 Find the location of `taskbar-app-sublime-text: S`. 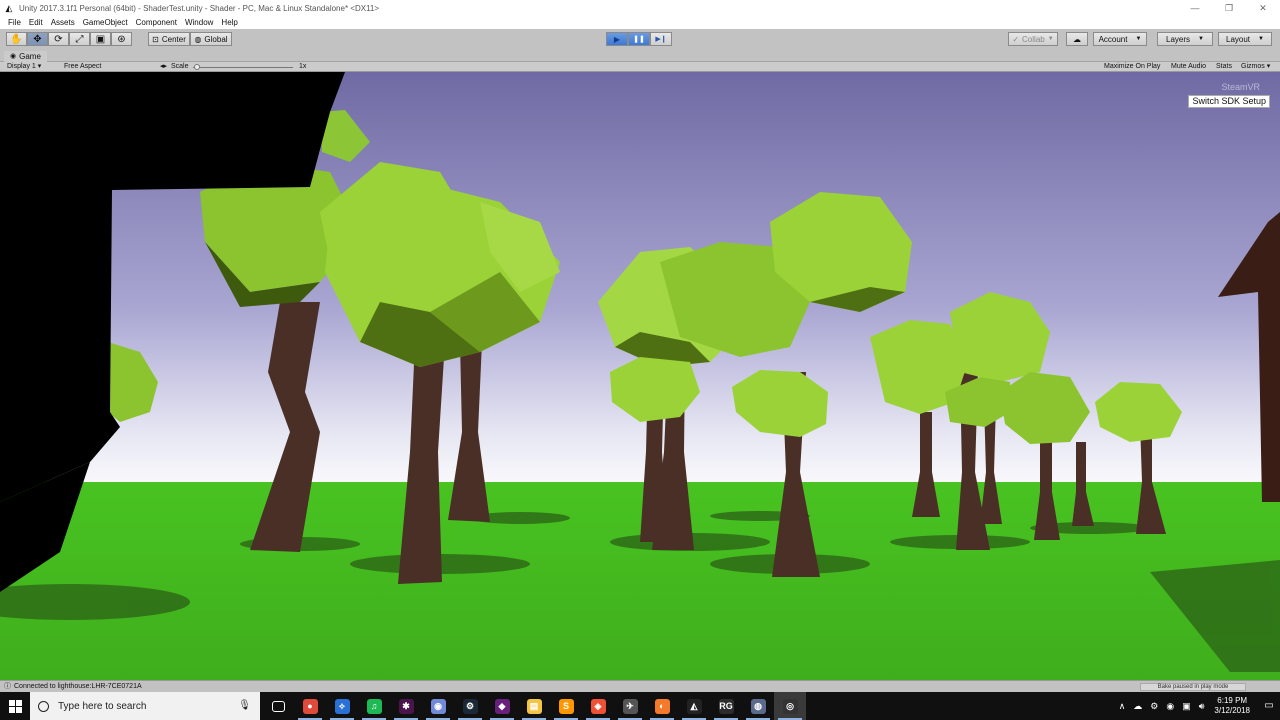

taskbar-app-sublime-text: S is located at coordinates (566, 706).